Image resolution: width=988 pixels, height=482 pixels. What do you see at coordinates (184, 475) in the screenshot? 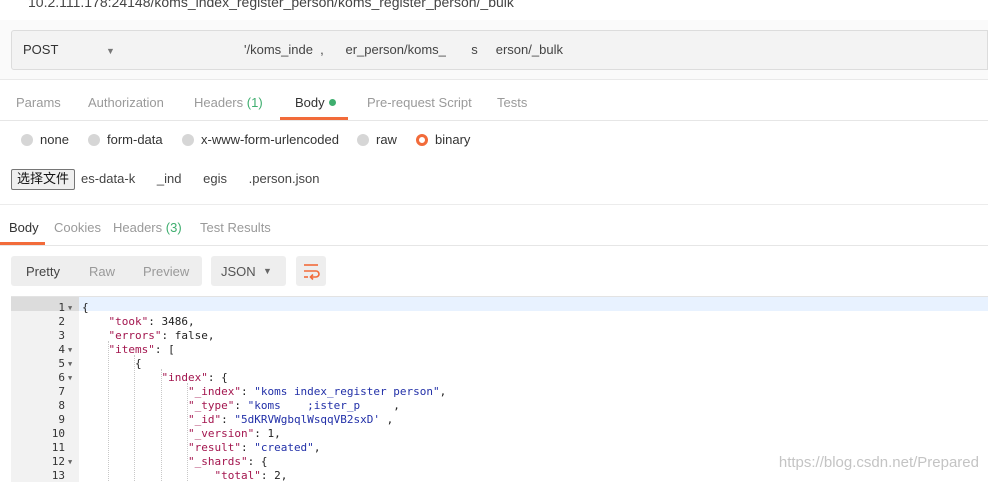
I see `code-text: "total": 2,` at bounding box center [184, 475].